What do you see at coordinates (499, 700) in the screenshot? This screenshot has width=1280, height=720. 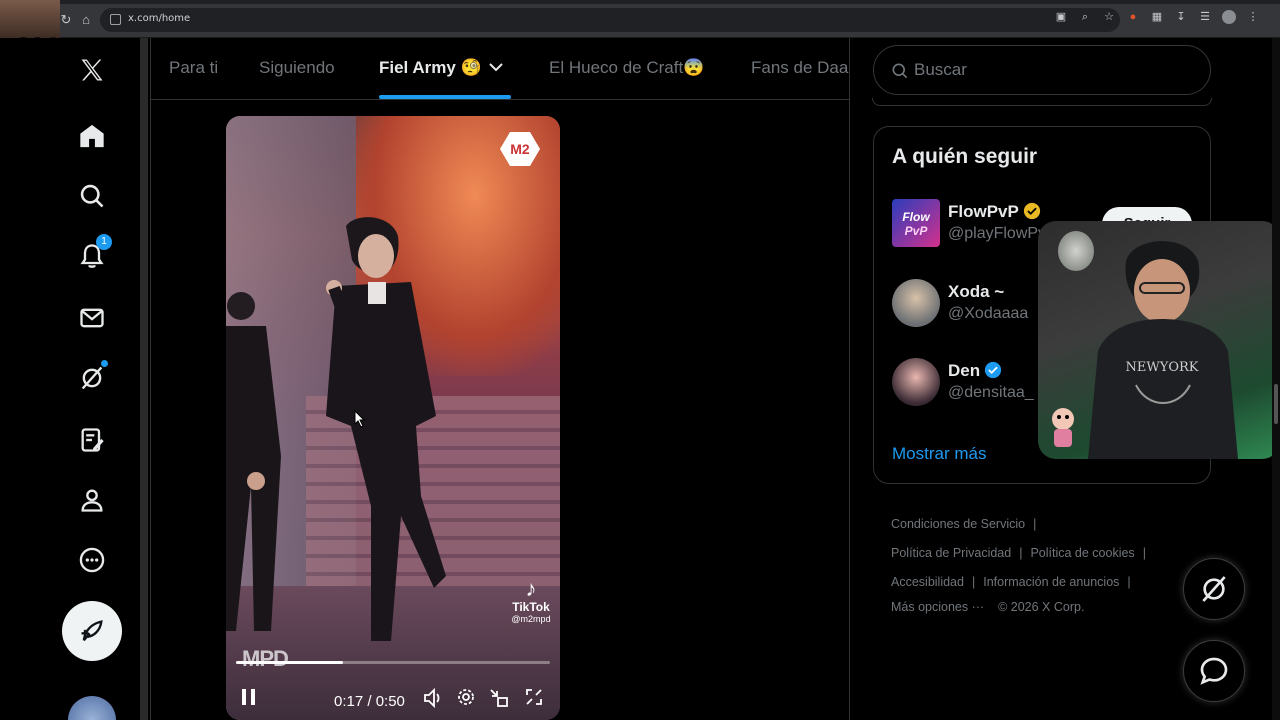 I see `pip-icon` at bounding box center [499, 700].